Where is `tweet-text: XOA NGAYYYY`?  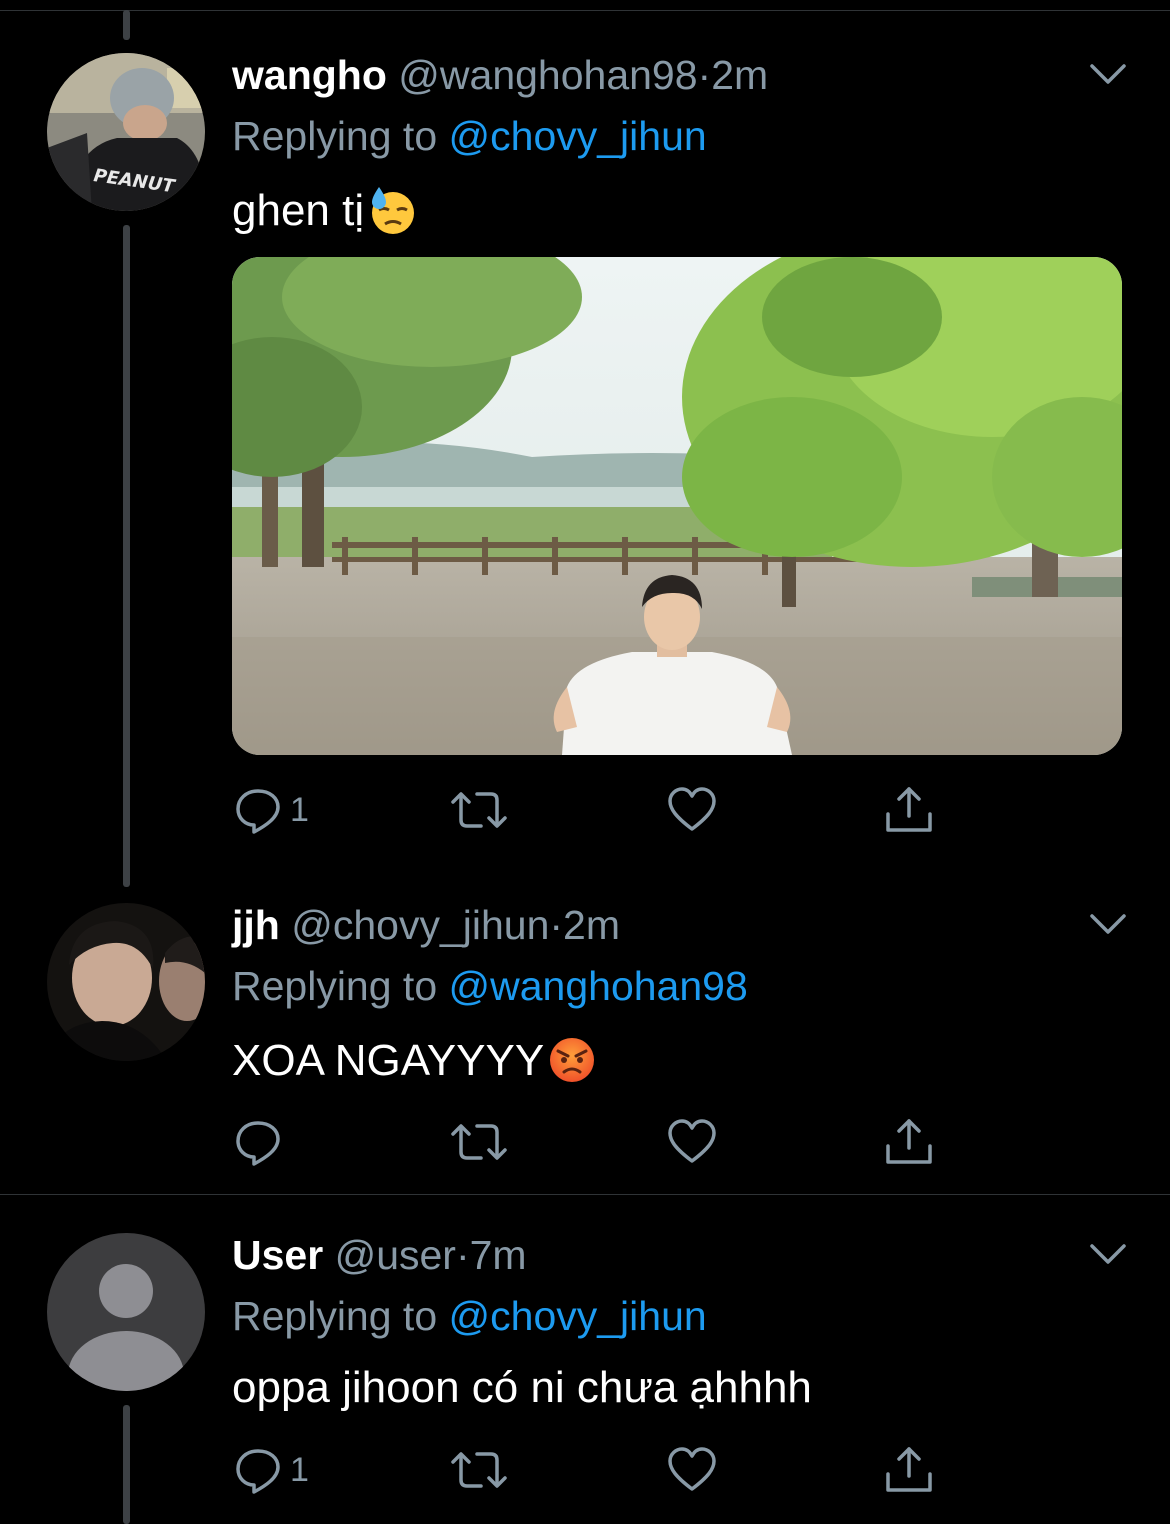 tweet-text: XOA NGAYYYY is located at coordinates (415, 1059).